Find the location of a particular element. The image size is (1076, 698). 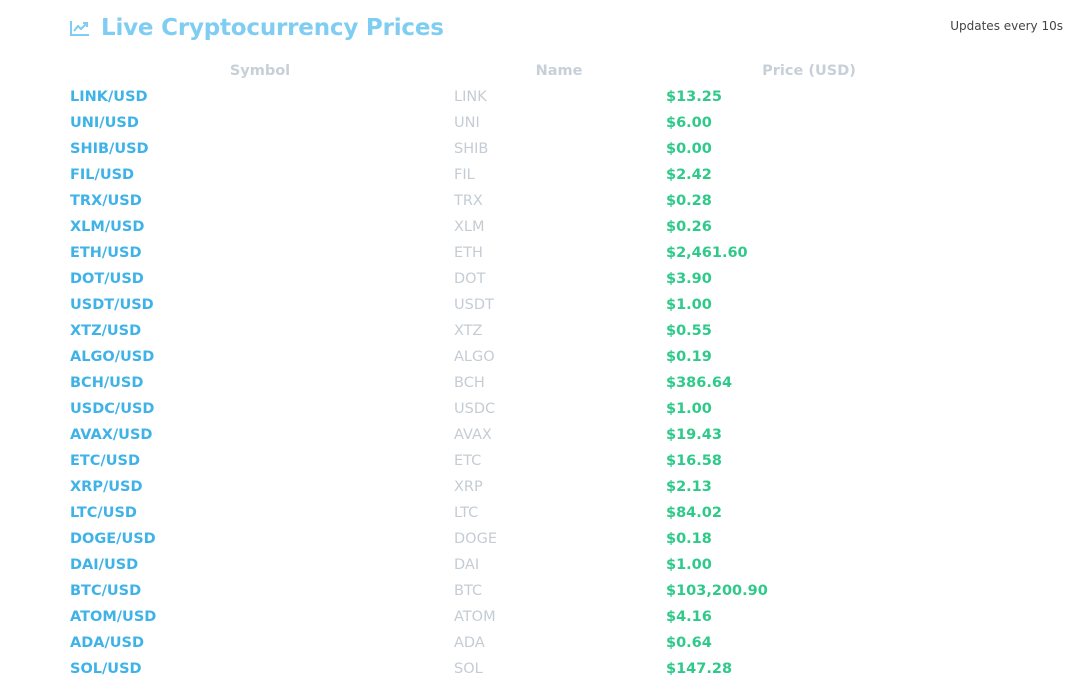

symbol-cell: UNI/USD is located at coordinates (104, 123).